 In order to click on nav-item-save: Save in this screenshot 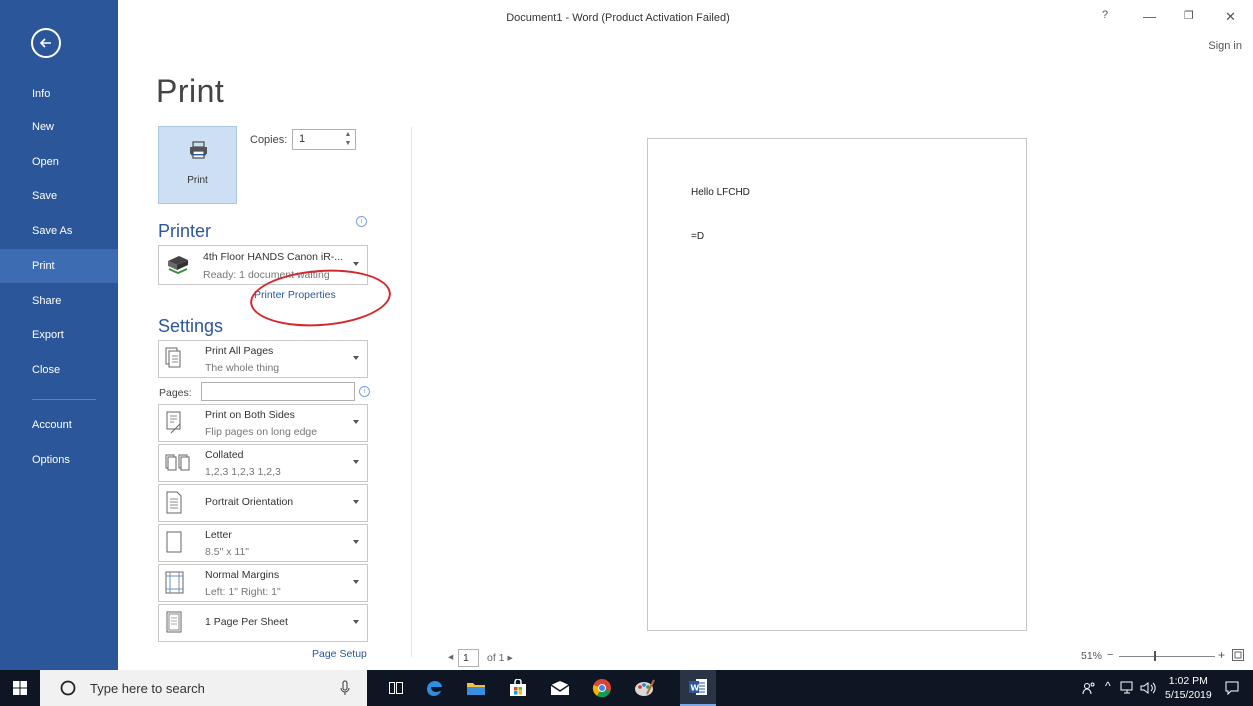, I will do `click(59, 196)`.